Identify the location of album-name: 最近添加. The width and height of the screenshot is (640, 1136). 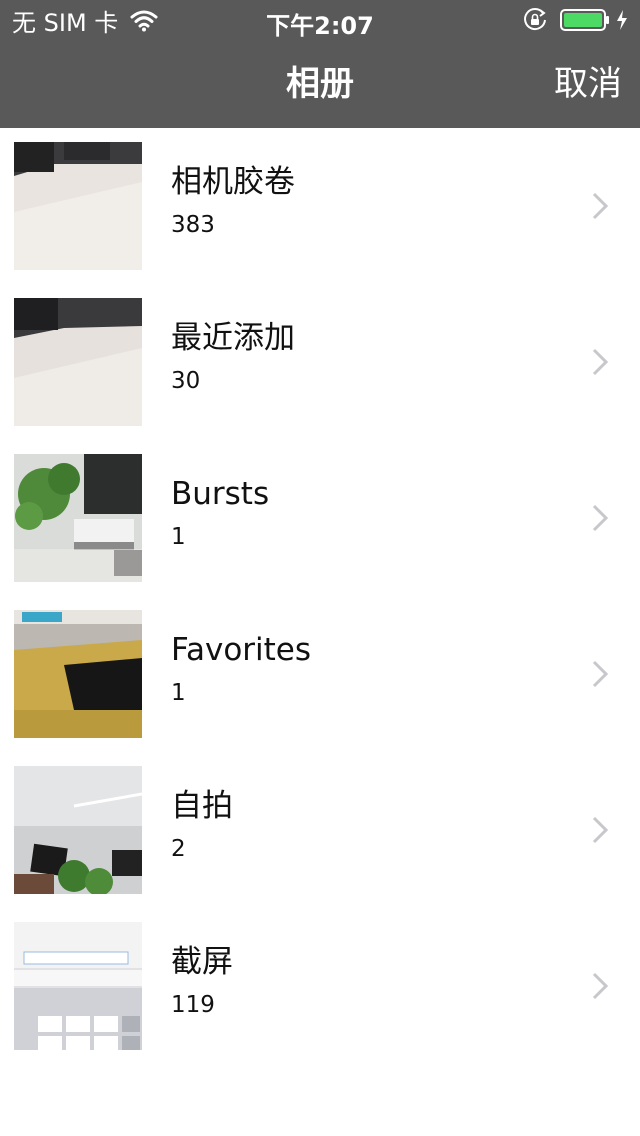
(233, 338).